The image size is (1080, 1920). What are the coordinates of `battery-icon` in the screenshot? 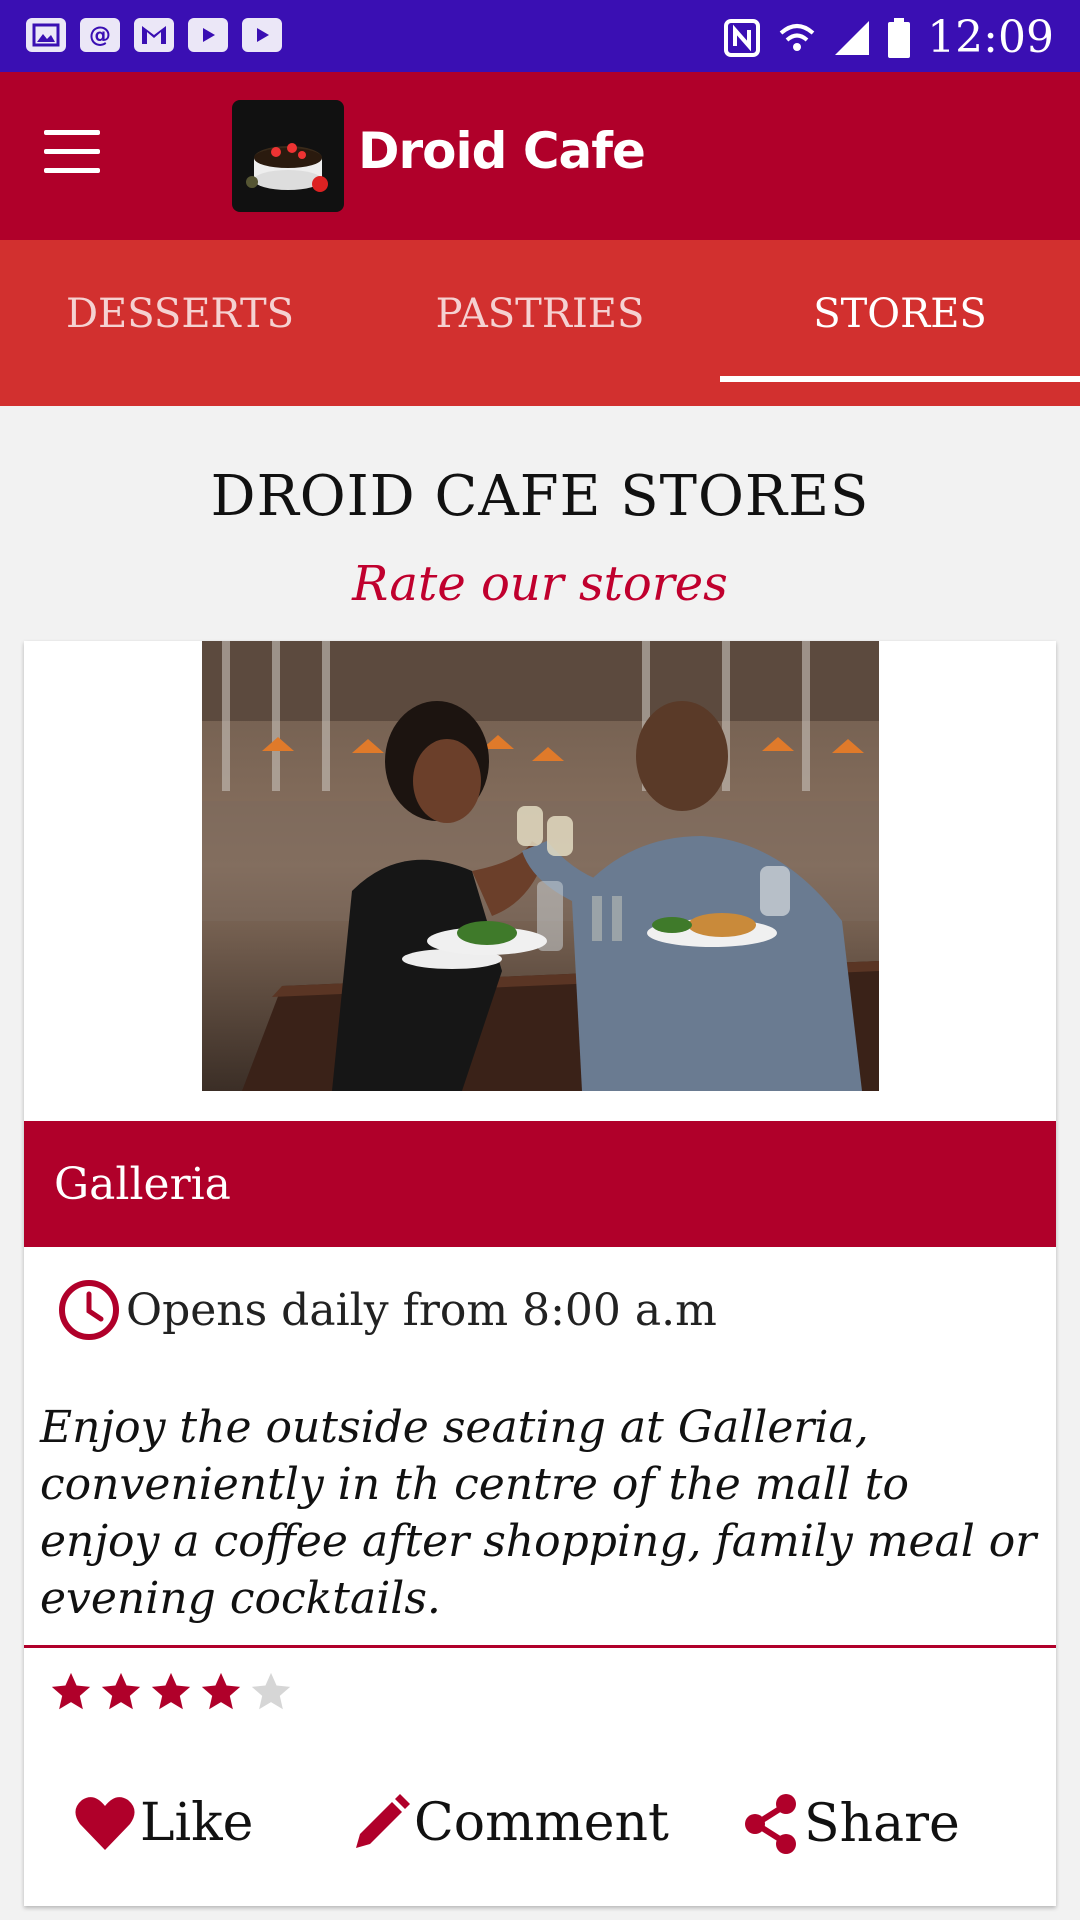 It's located at (899, 37).